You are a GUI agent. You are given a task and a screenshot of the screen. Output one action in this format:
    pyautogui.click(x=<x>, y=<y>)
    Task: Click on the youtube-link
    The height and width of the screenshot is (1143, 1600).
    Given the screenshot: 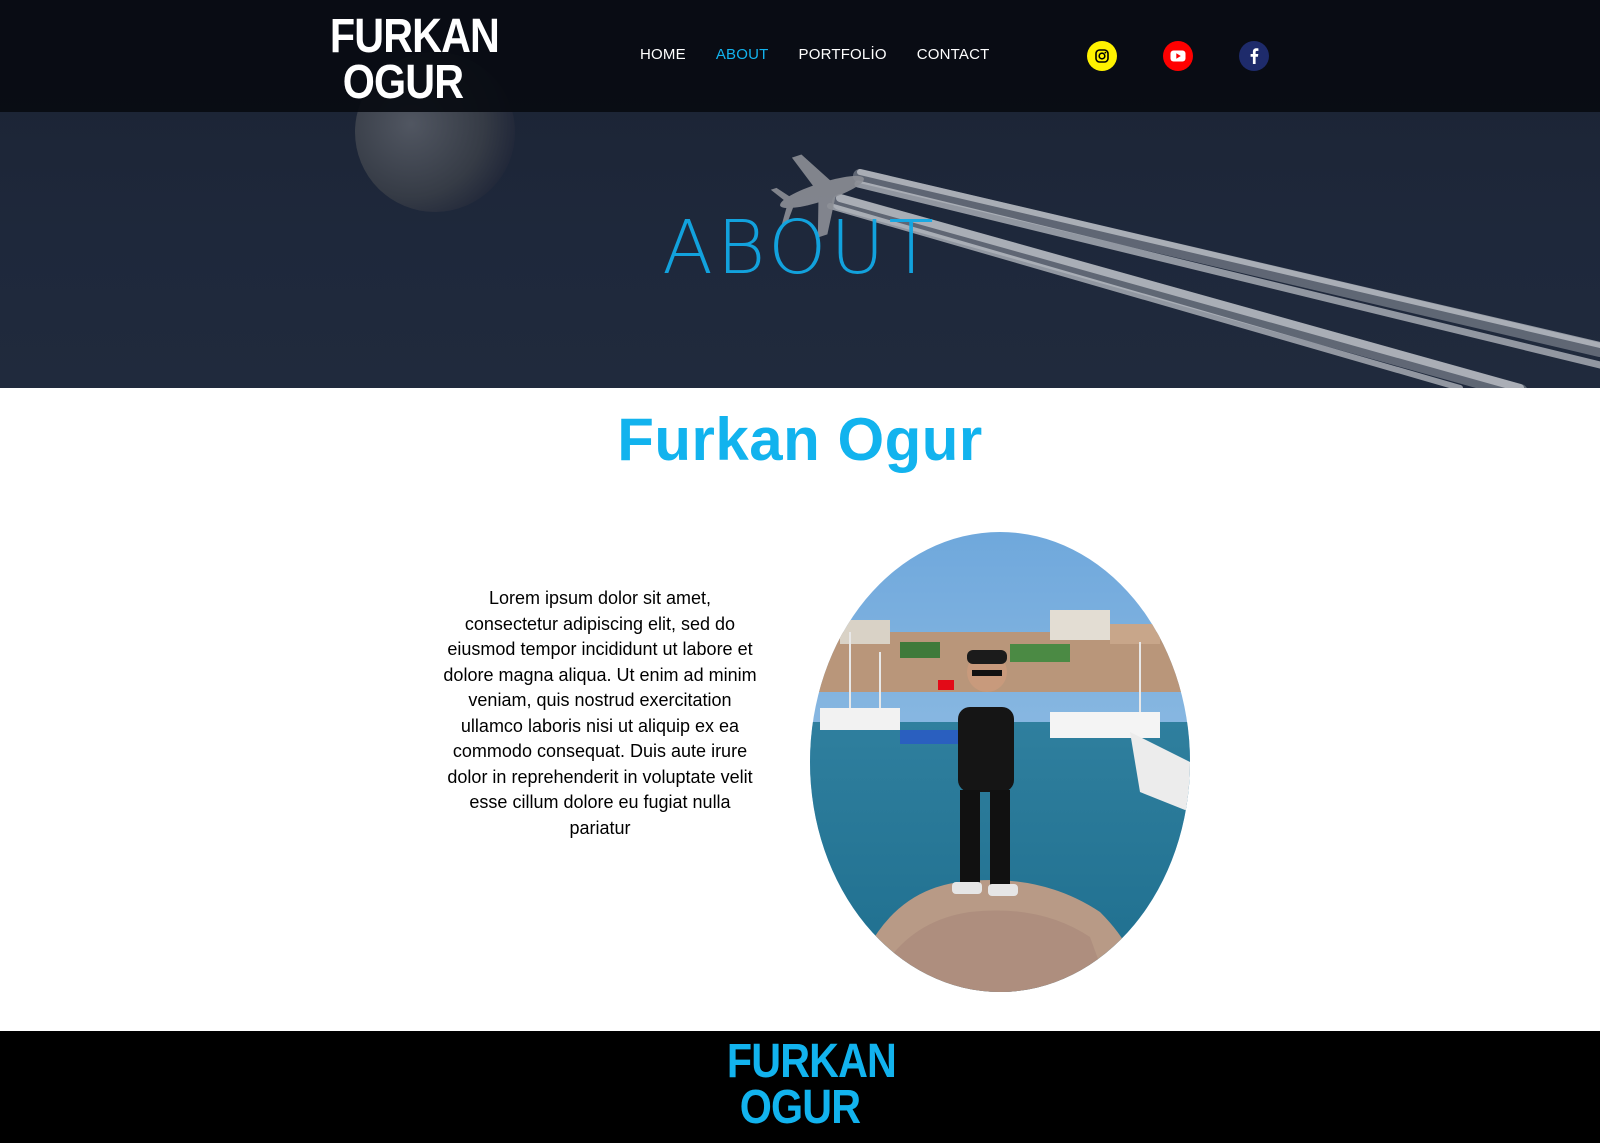 What is the action you would take?
    pyautogui.click(x=1178, y=56)
    